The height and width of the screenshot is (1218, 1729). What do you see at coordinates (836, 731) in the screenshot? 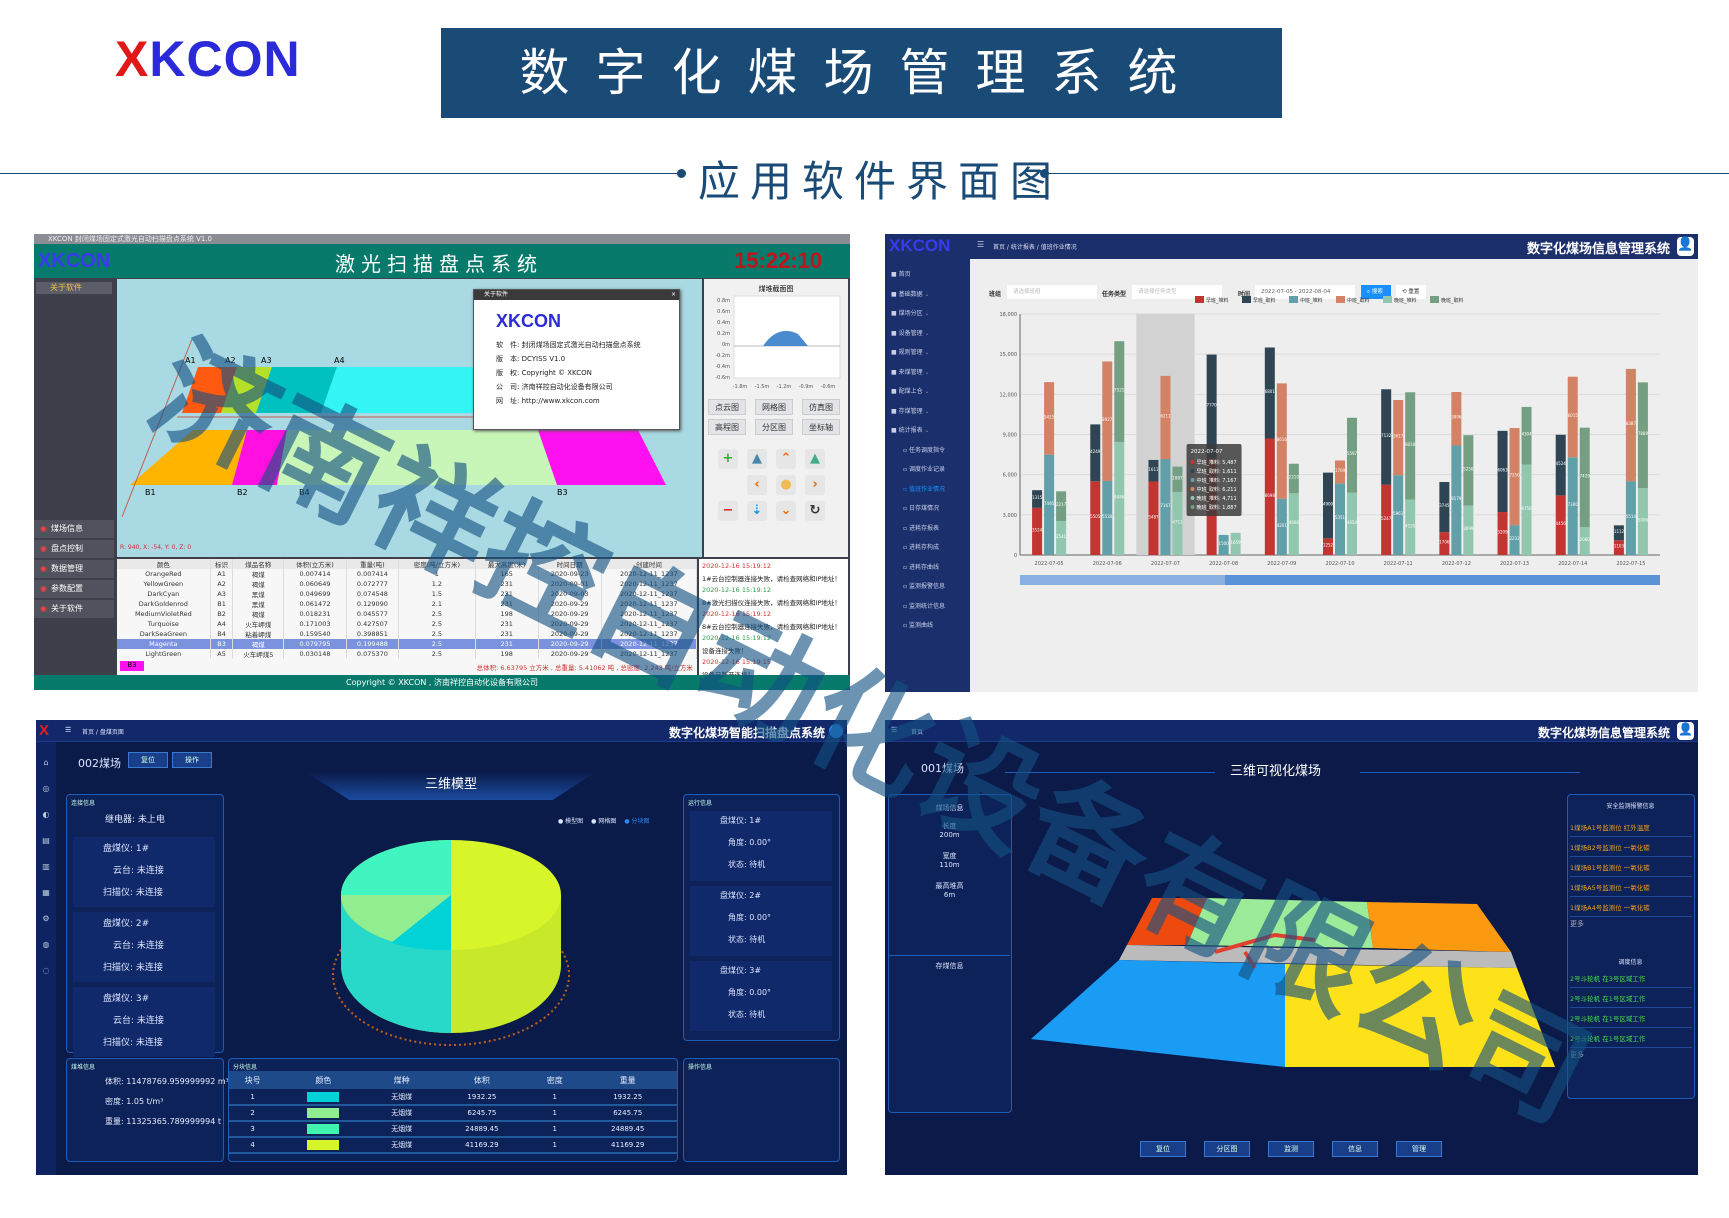
I see `user-avatar` at bounding box center [836, 731].